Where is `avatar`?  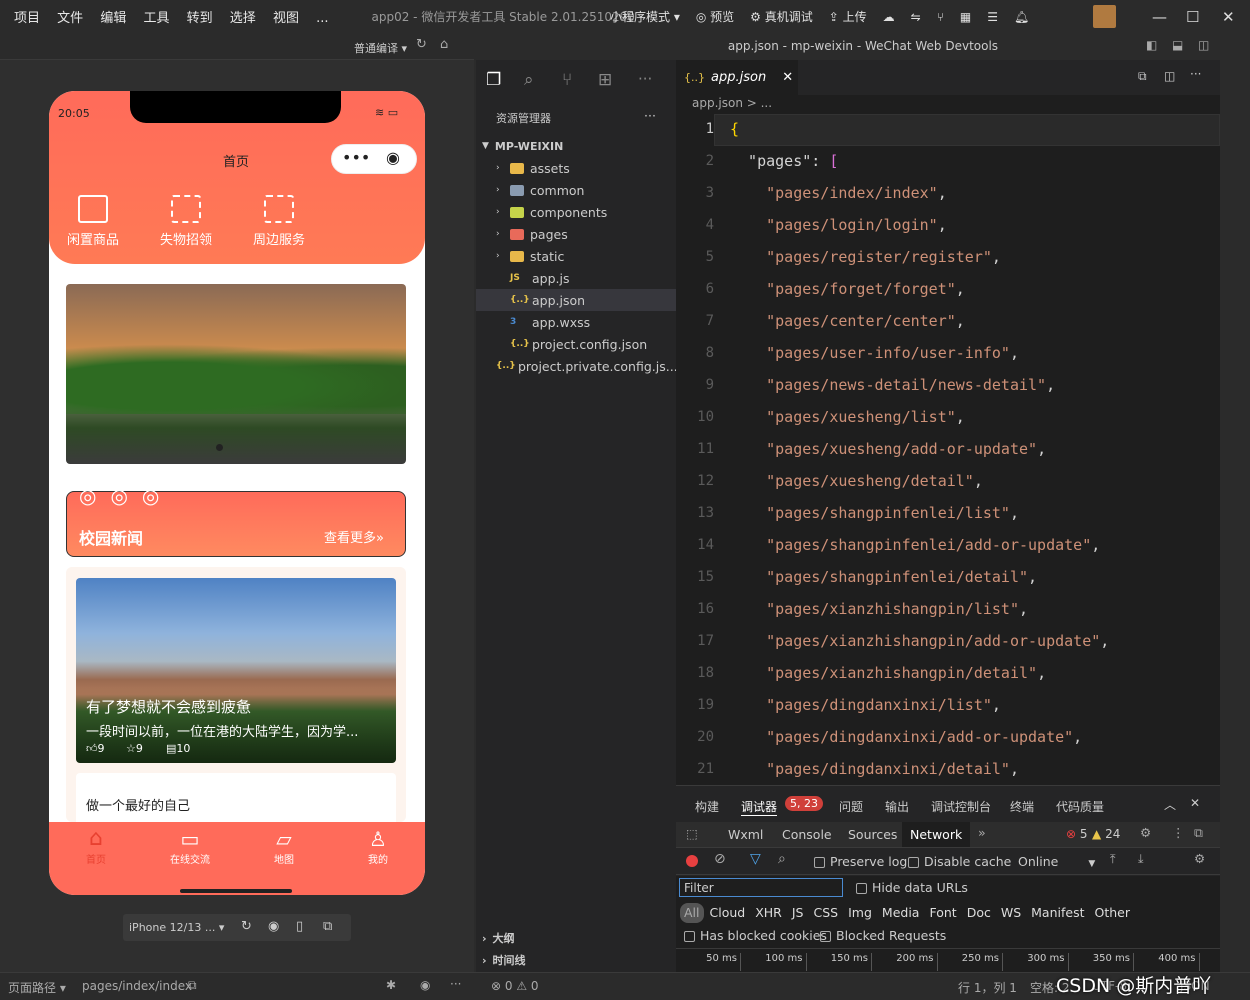
avatar is located at coordinates (1104, 16).